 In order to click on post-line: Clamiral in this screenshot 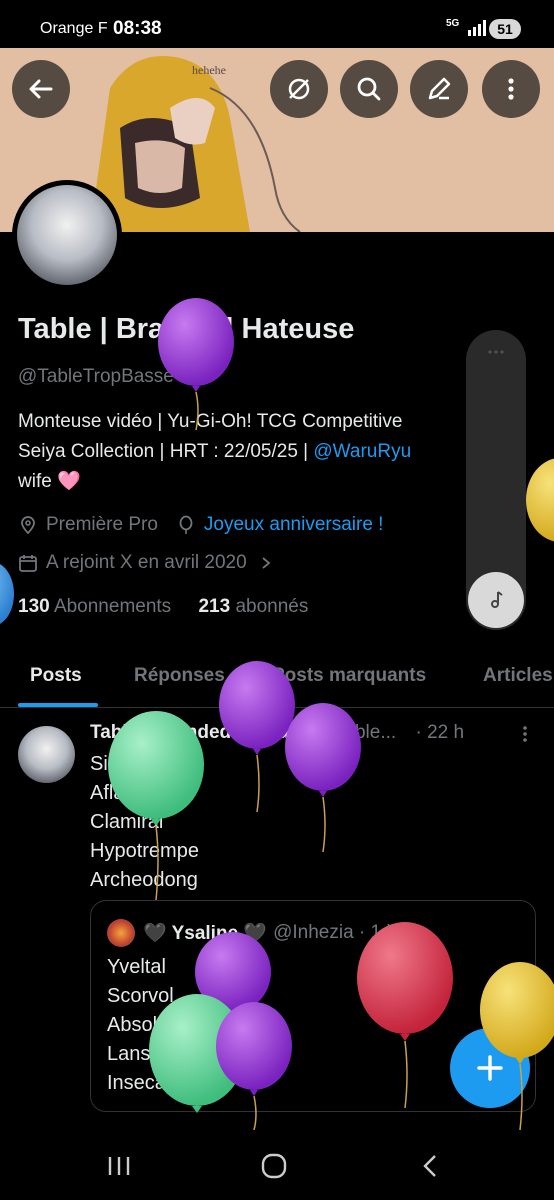, I will do `click(127, 822)`.